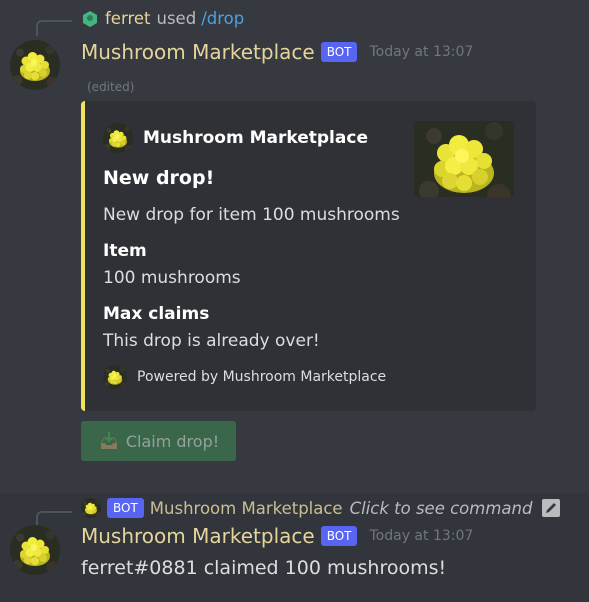  I want to click on reply-reference: ferret used /drop, so click(162, 18).